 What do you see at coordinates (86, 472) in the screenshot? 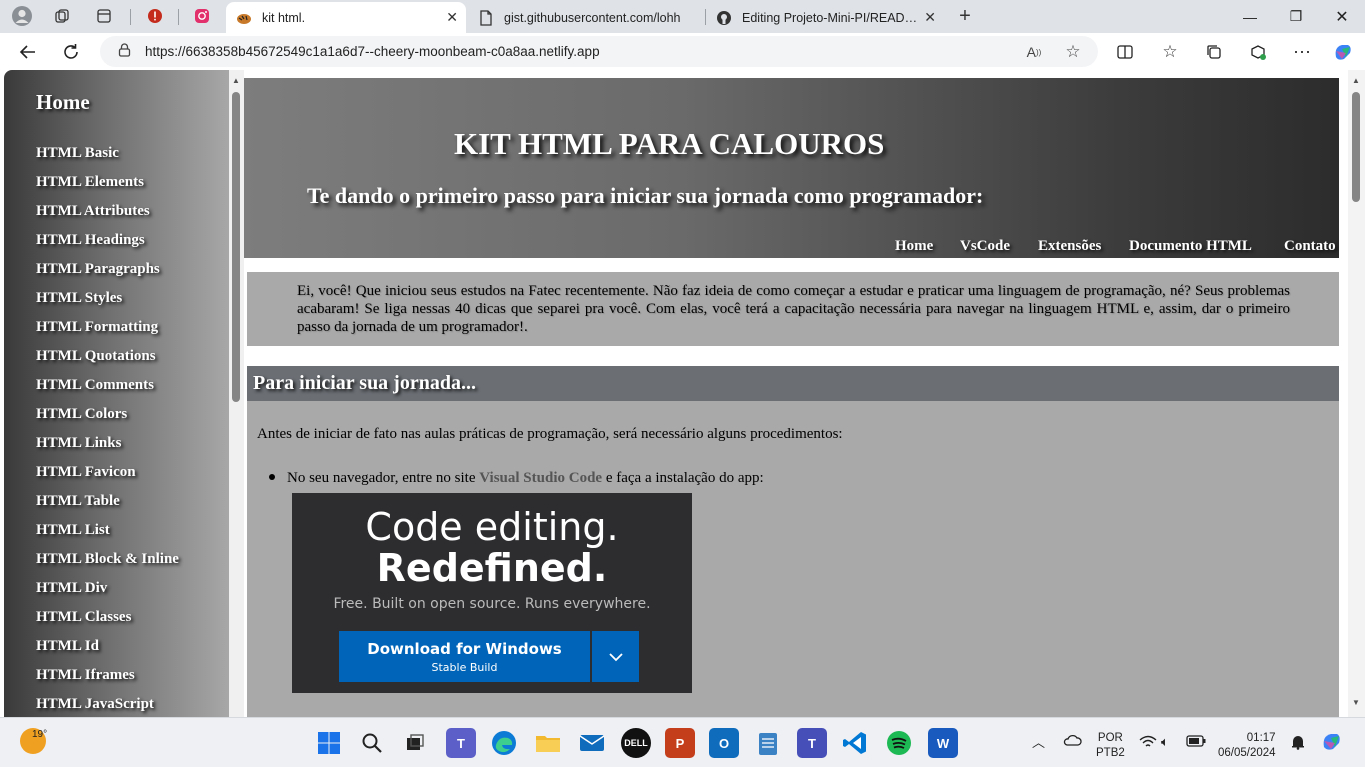
I see `sidebar-item-html-favicon: HTML Favicon` at bounding box center [86, 472].